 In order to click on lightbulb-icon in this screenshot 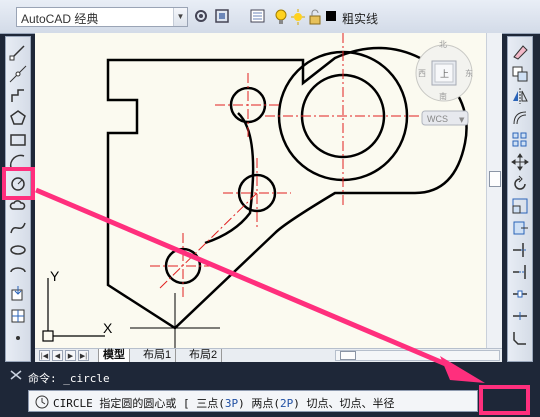, I will do `click(281, 16)`.